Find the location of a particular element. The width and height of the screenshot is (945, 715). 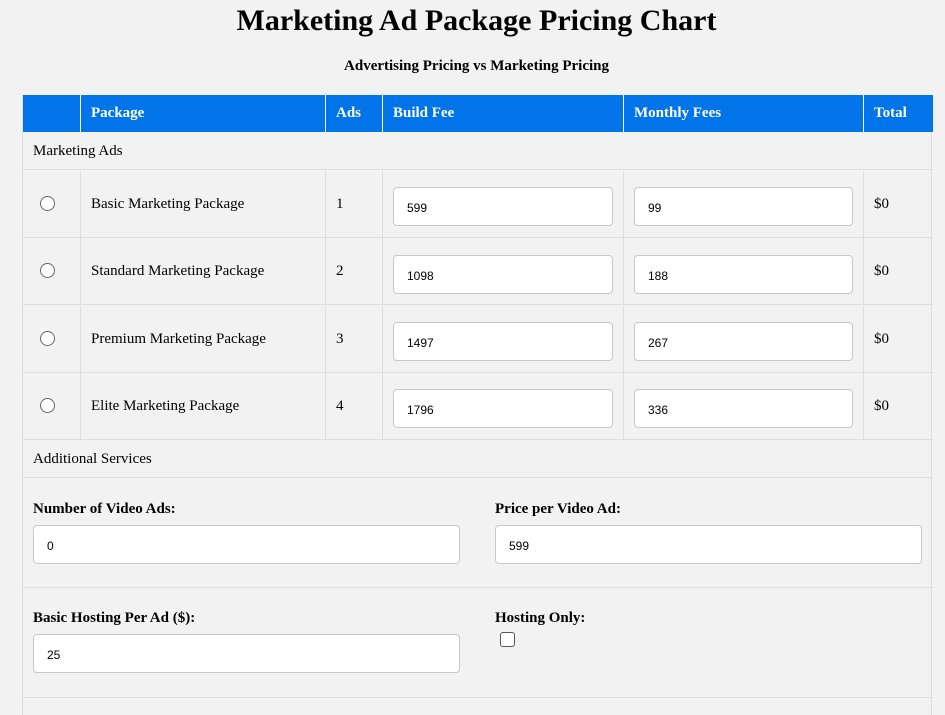

build-fee-cell: 1497 is located at coordinates (503, 339).